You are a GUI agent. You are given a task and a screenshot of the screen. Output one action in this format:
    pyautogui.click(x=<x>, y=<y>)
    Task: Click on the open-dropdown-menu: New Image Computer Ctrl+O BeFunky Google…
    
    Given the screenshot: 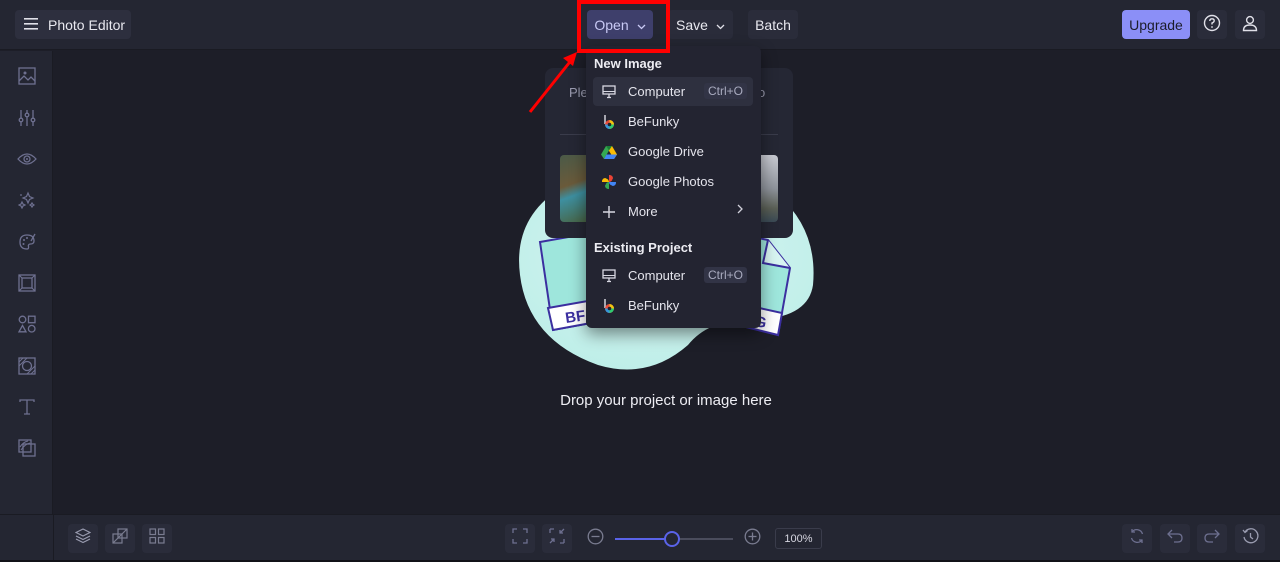 What is the action you would take?
    pyautogui.click(x=673, y=187)
    